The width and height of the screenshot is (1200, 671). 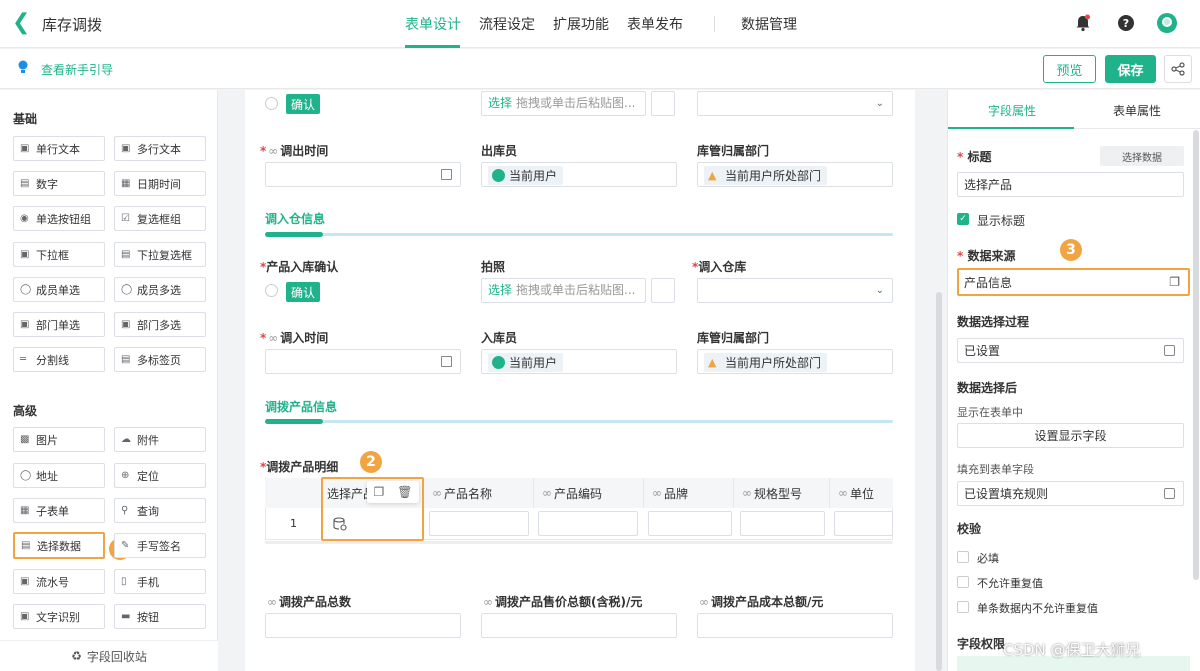 I want to click on no-duplicate-in-row-checkbox, so click(x=963, y=607).